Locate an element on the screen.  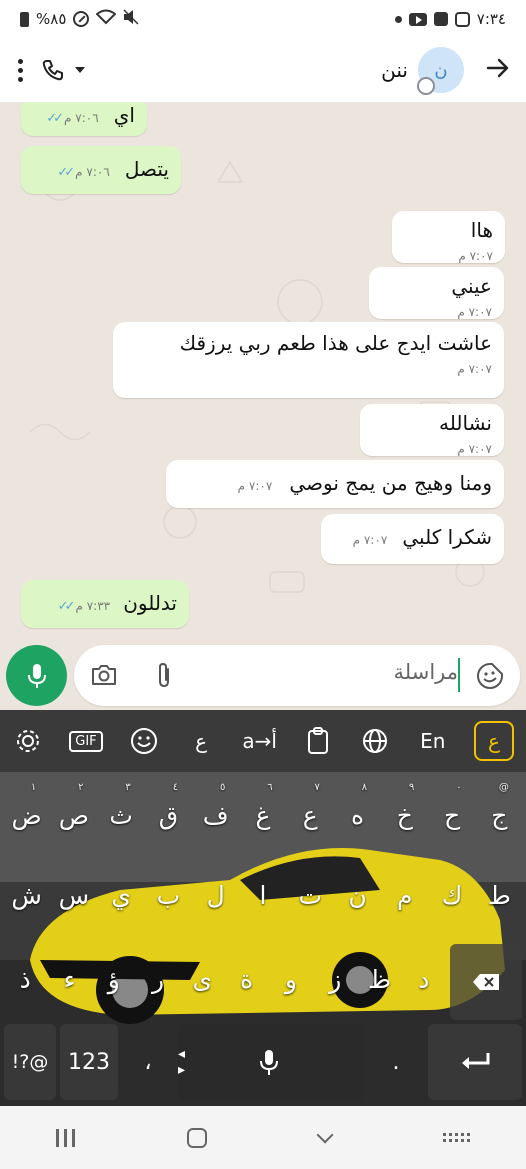
key: ء is located at coordinates (69, 979).